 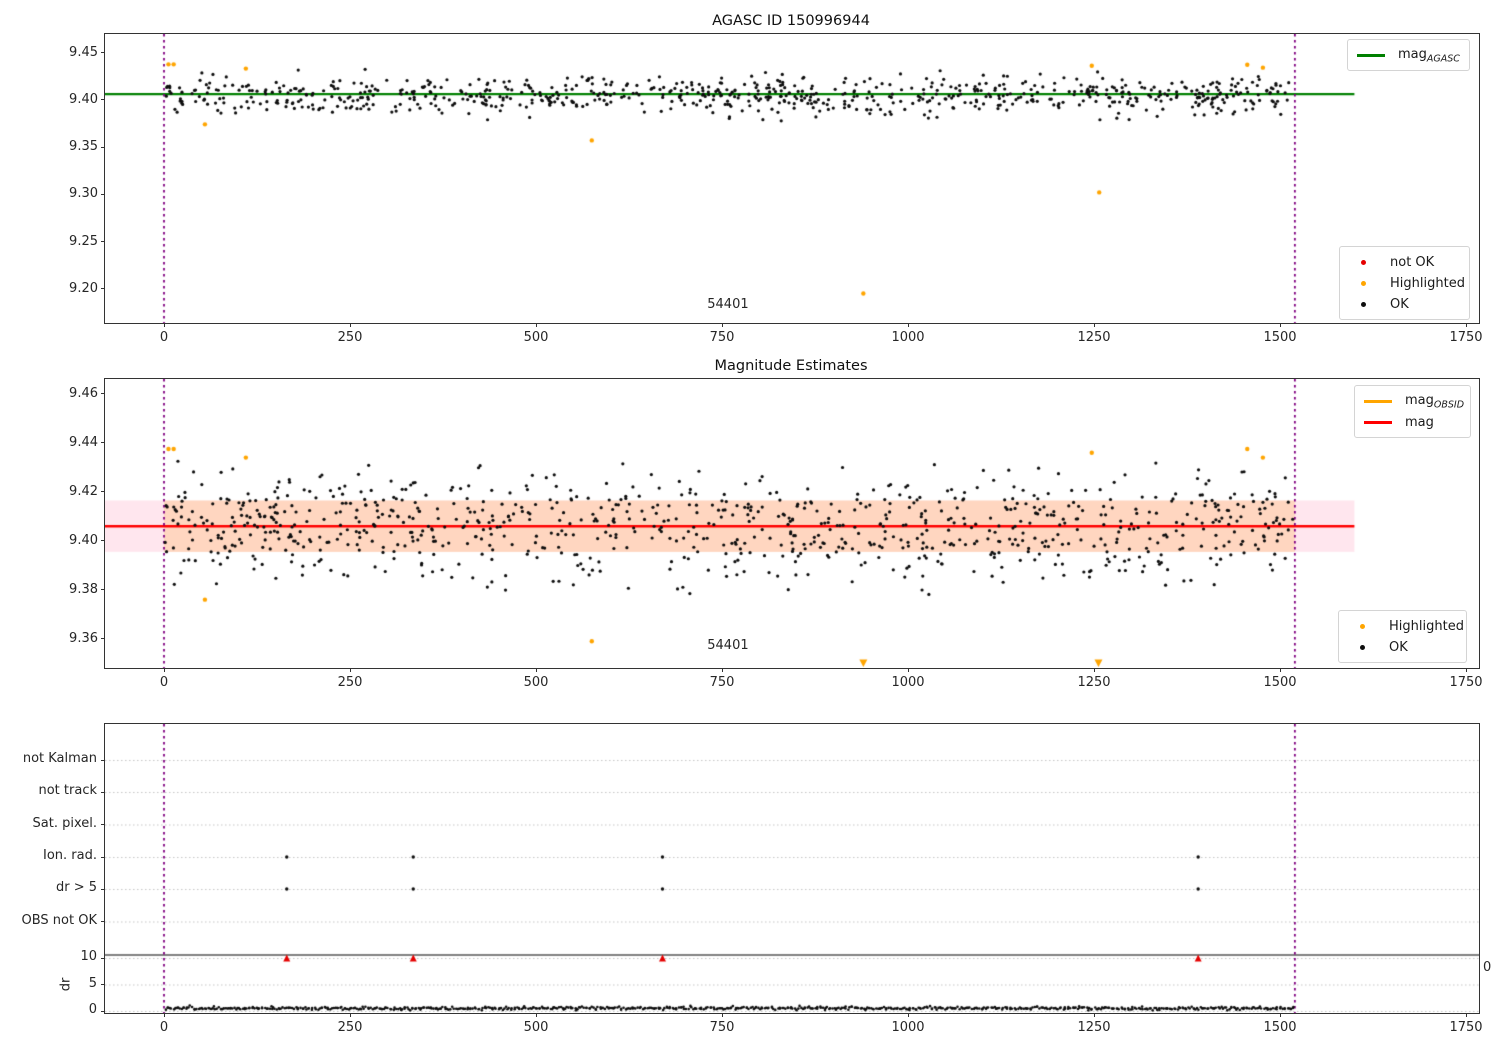 I want to click on legend-markers: not OK Highlighted OK, so click(x=1404, y=283).